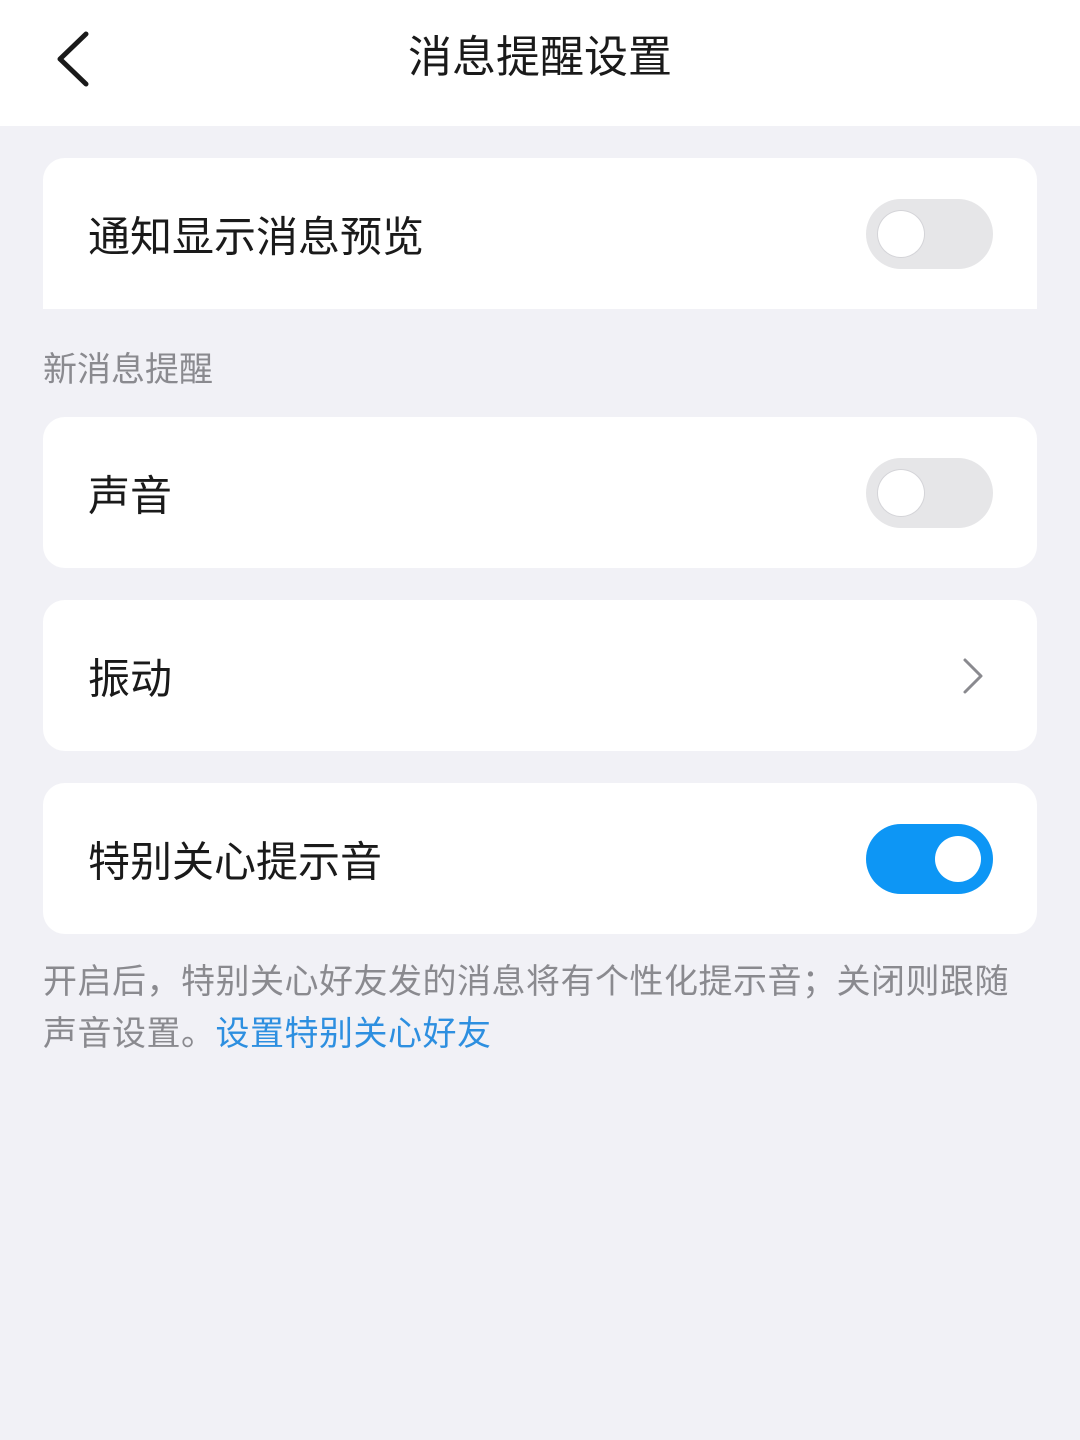 The height and width of the screenshot is (1440, 1080). Describe the element at coordinates (130, 495) in the screenshot. I see `sound-setting-label: 声音` at that location.